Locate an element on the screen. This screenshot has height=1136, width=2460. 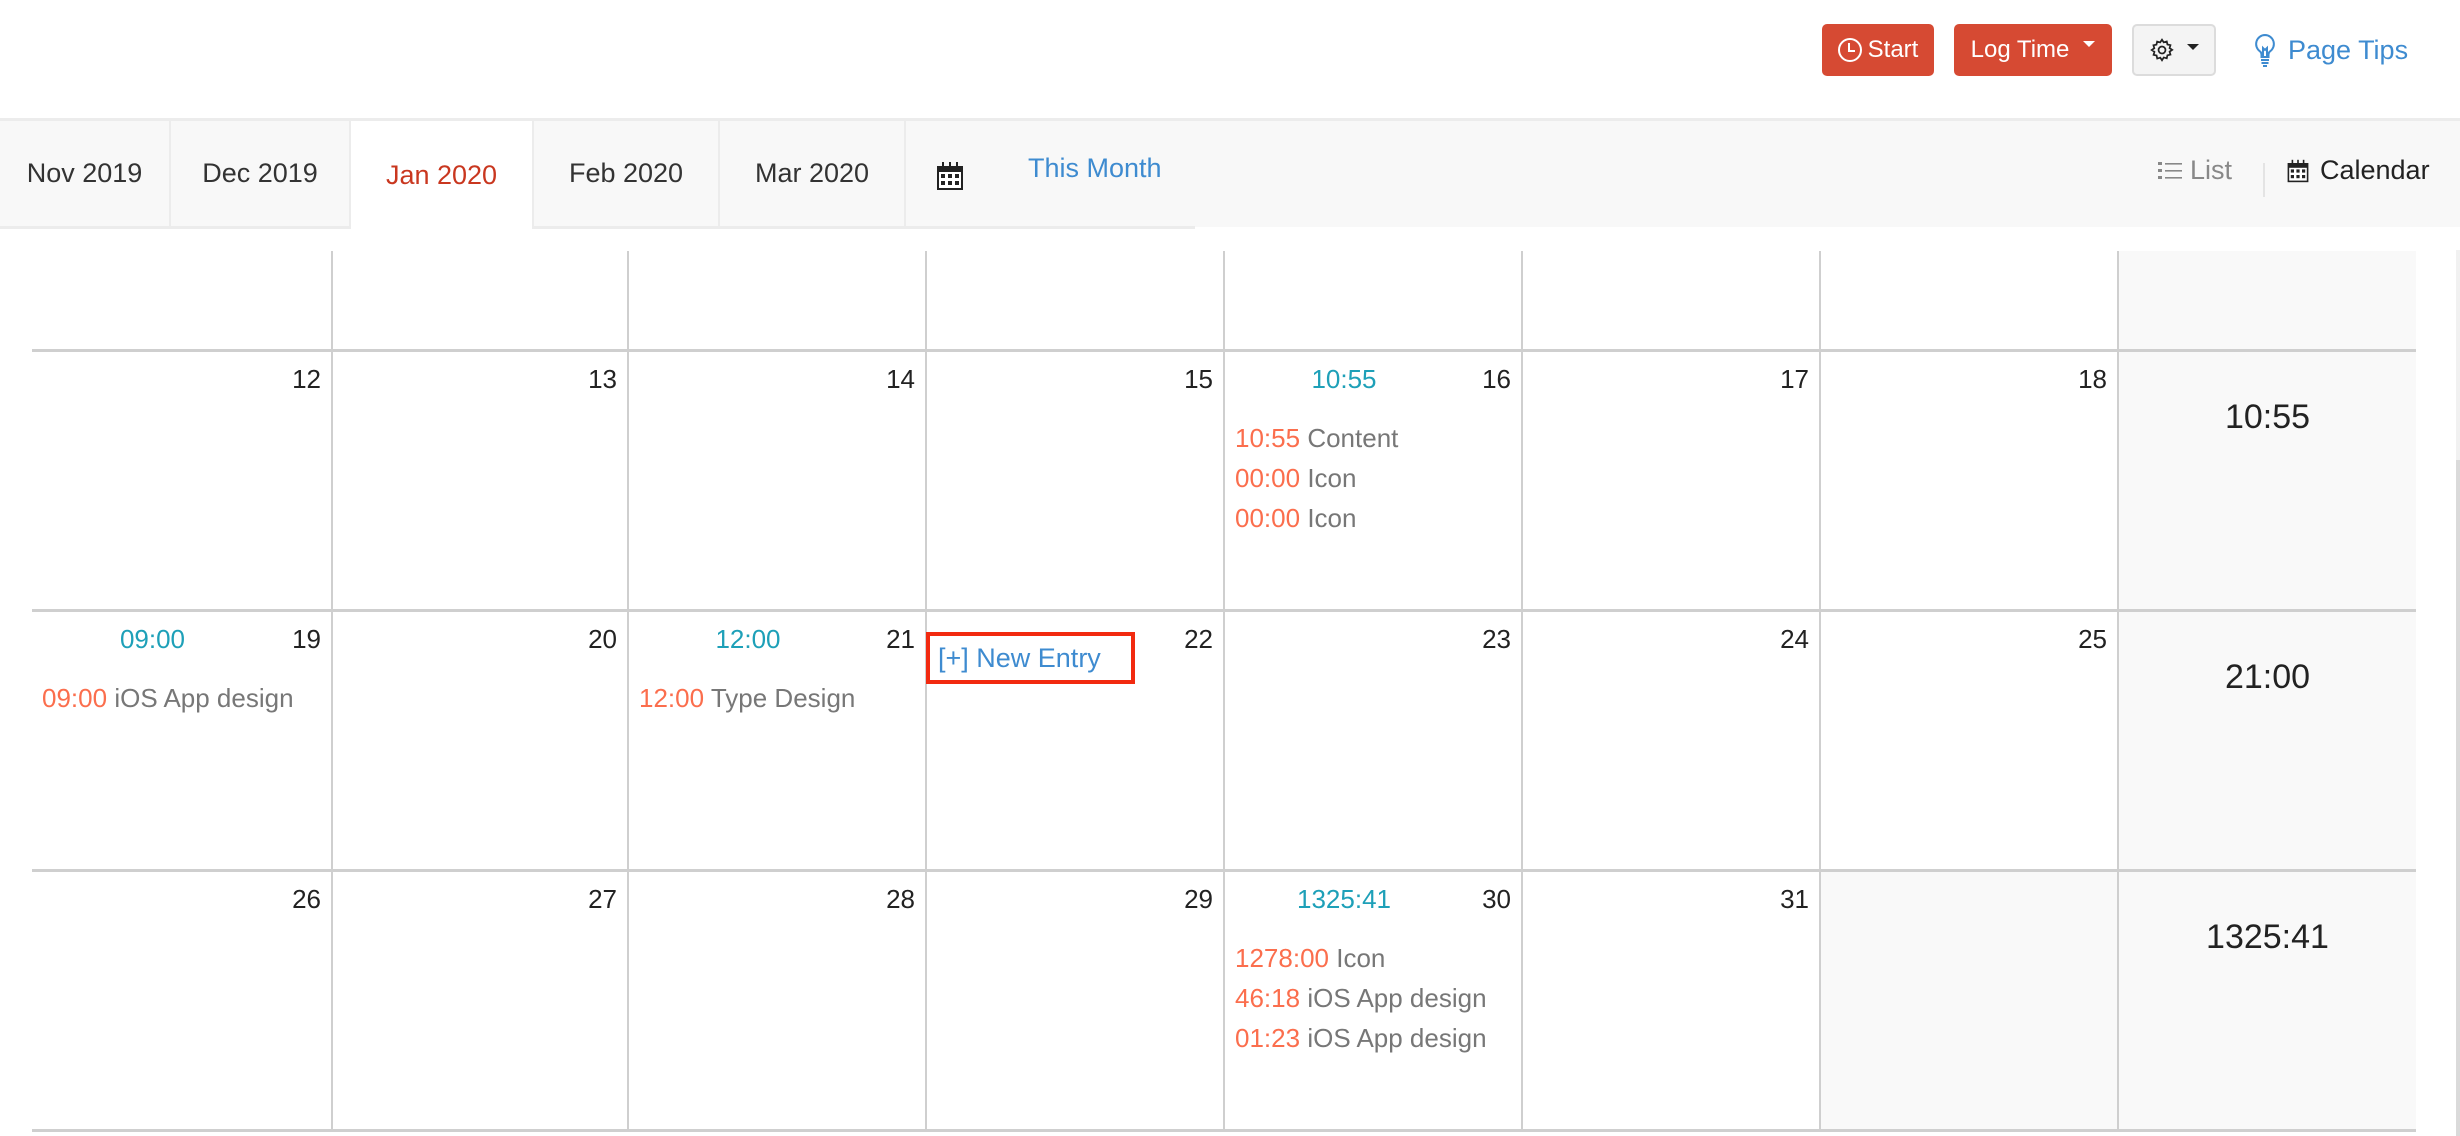
week-total-hours: 10:55 is located at coordinates (2267, 417).